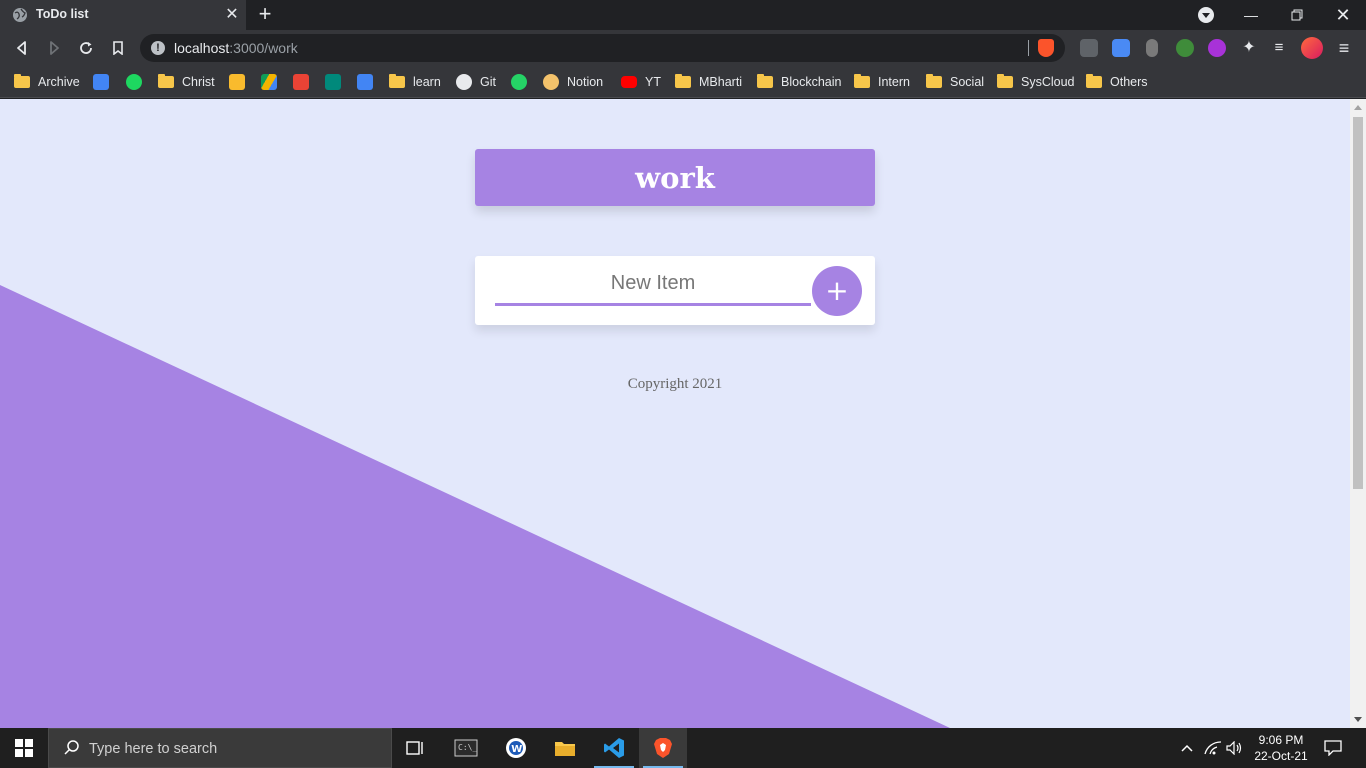 This screenshot has height=768, width=1366. I want to click on whatsapp-icon, so click(519, 82).